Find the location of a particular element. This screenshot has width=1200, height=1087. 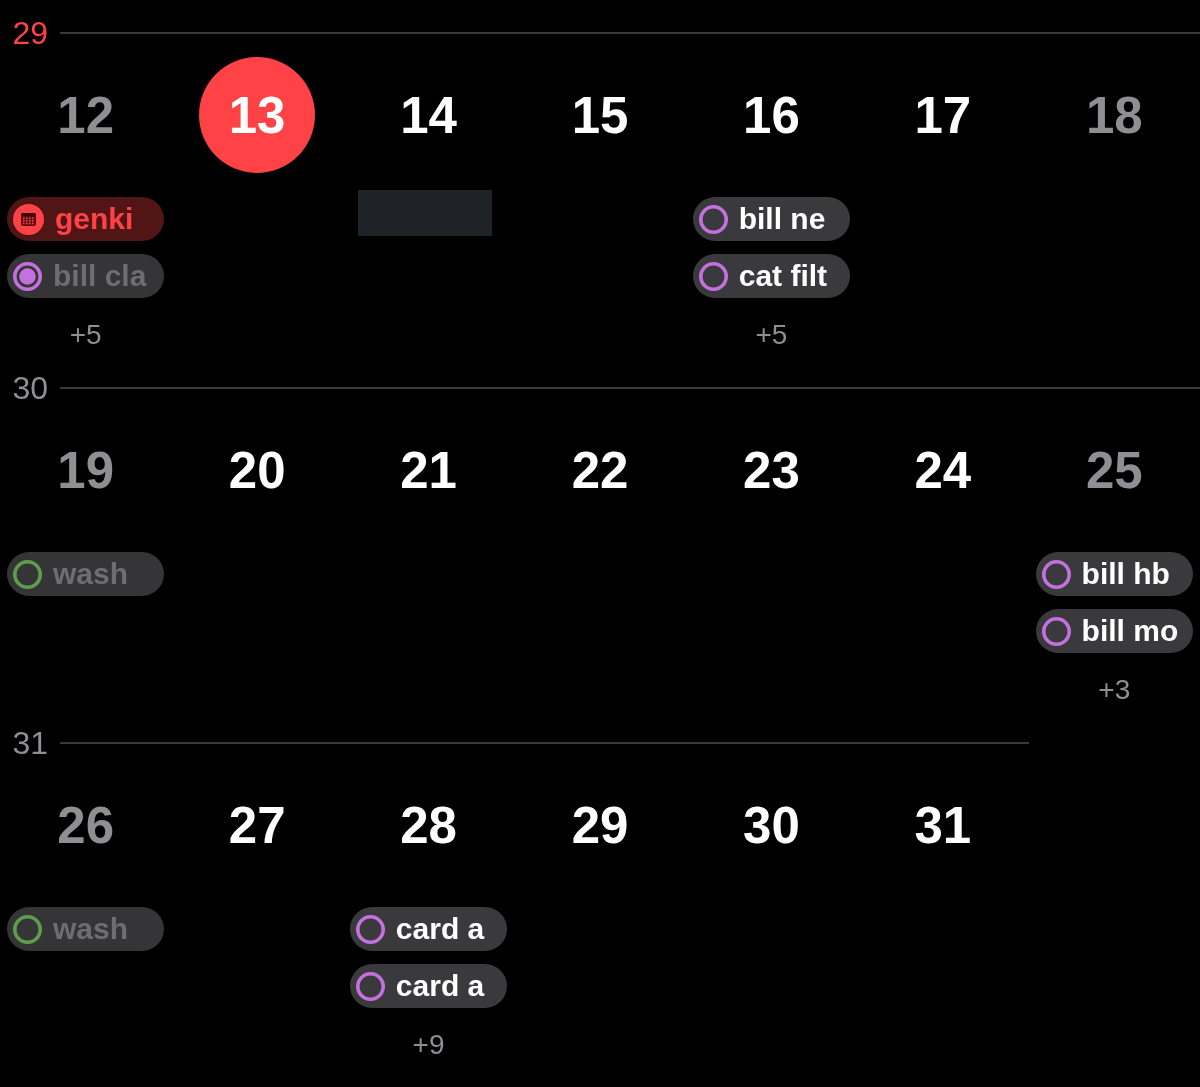

reminder-pill: cat filt is located at coordinates (771, 276).